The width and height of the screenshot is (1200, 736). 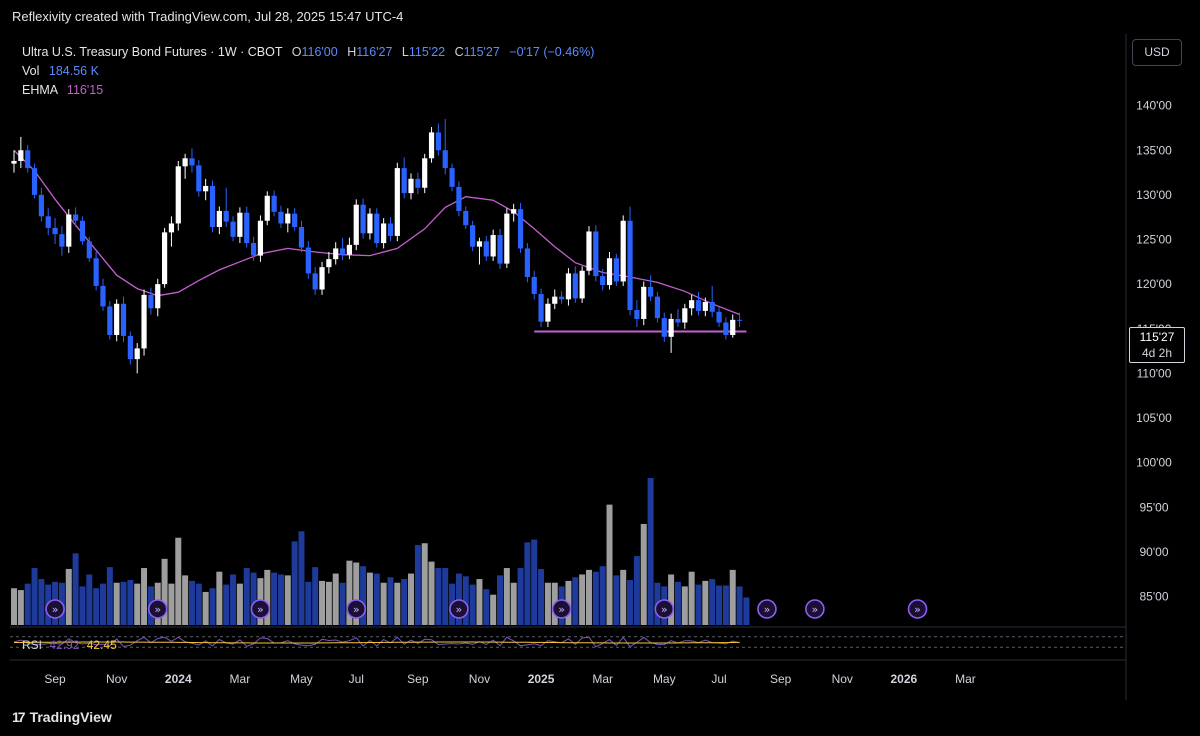 I want to click on ehma-label: EHMA, so click(x=39, y=90).